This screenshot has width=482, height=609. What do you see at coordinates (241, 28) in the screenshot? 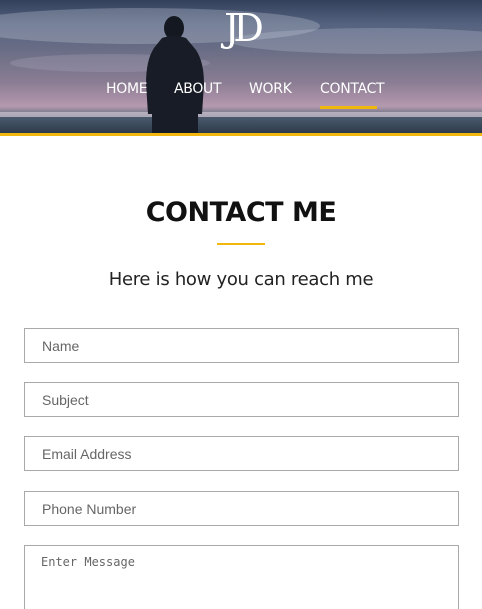
I see `site-logo: JD` at bounding box center [241, 28].